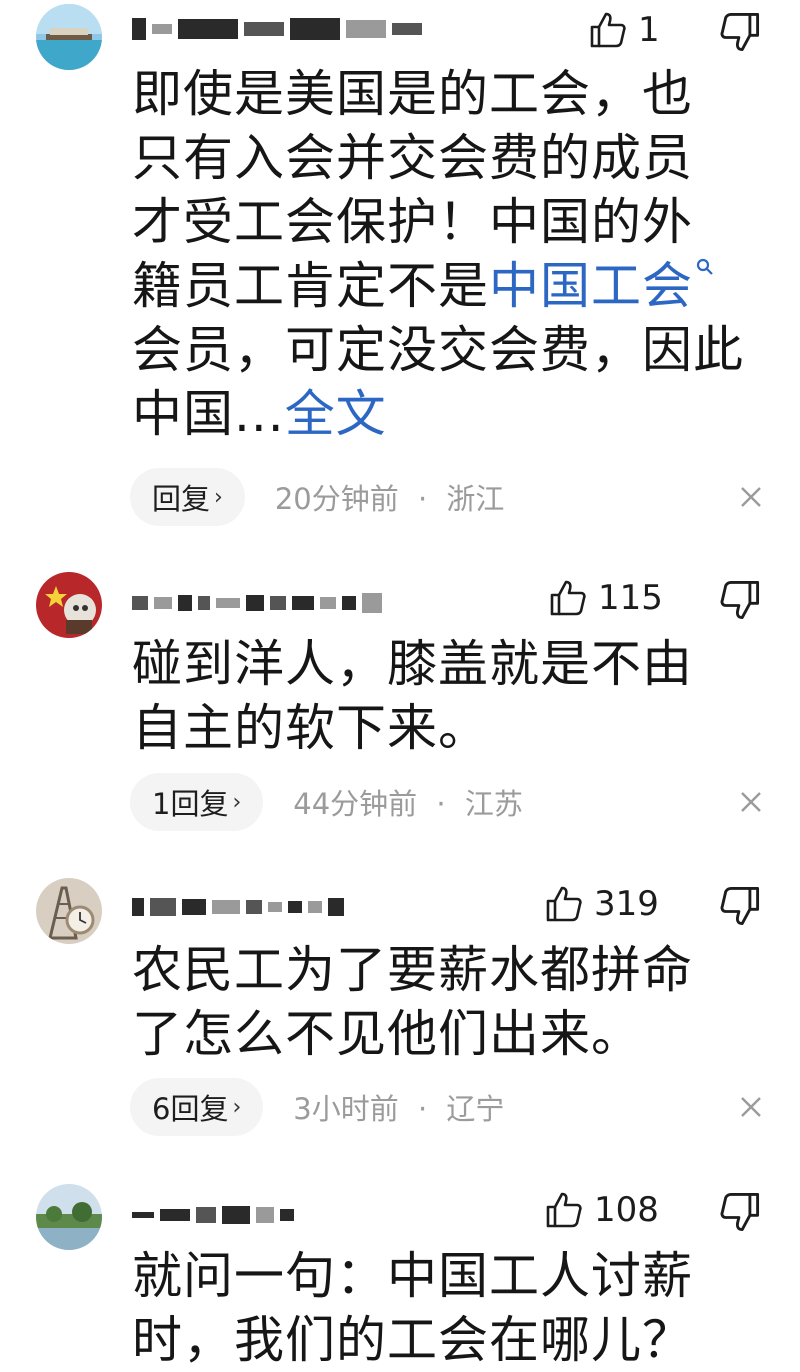 Image resolution: width=800 pixels, height=1372 pixels. I want to click on like-count: 108, so click(626, 1210).